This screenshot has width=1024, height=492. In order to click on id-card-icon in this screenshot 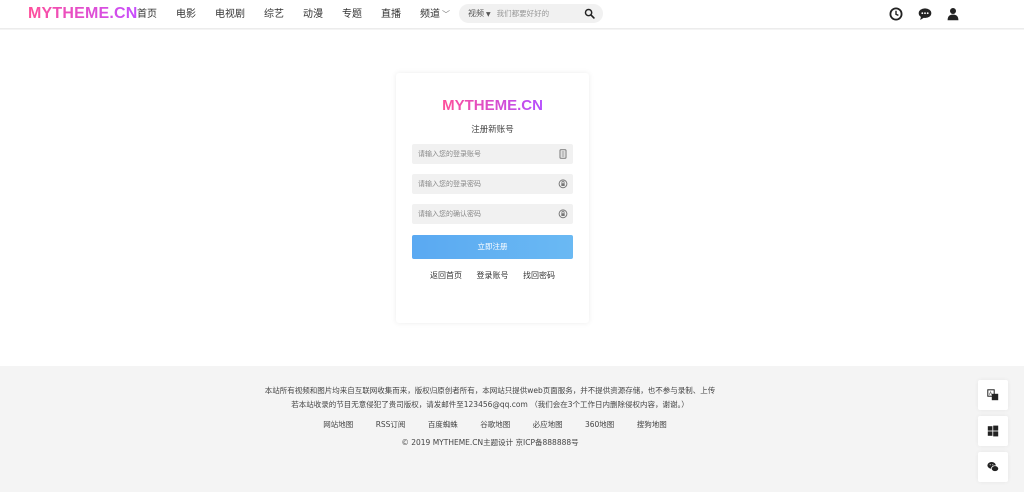, I will do `click(563, 154)`.